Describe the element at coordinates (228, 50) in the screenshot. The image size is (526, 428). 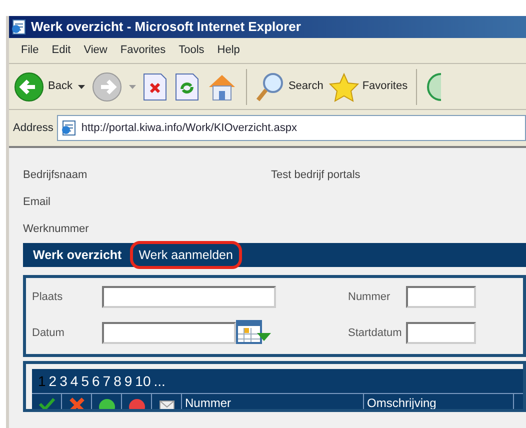
I see `menu-item: Help` at that location.